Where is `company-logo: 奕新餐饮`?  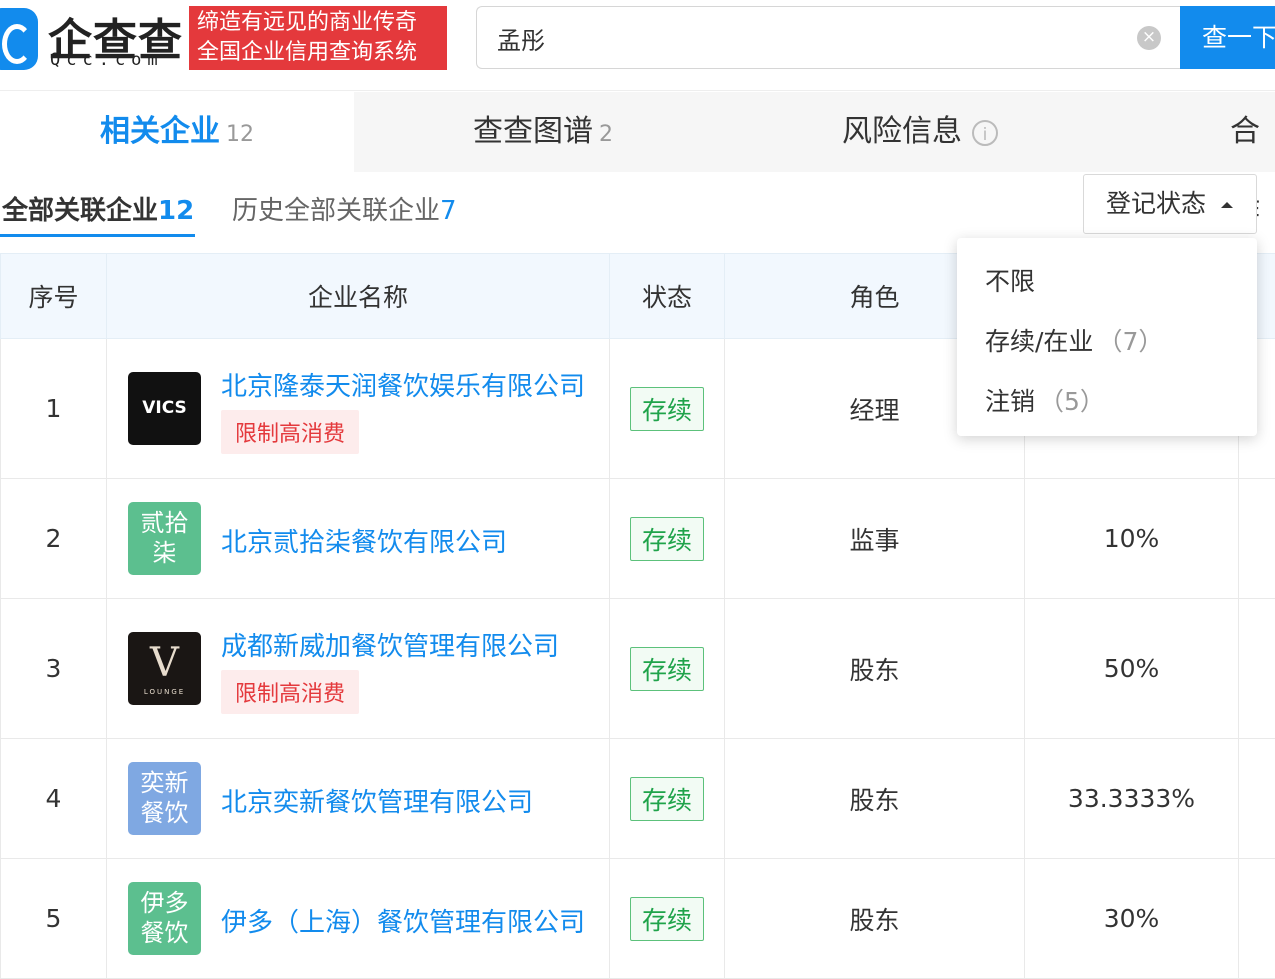
company-logo: 奕新餐饮 is located at coordinates (164, 798).